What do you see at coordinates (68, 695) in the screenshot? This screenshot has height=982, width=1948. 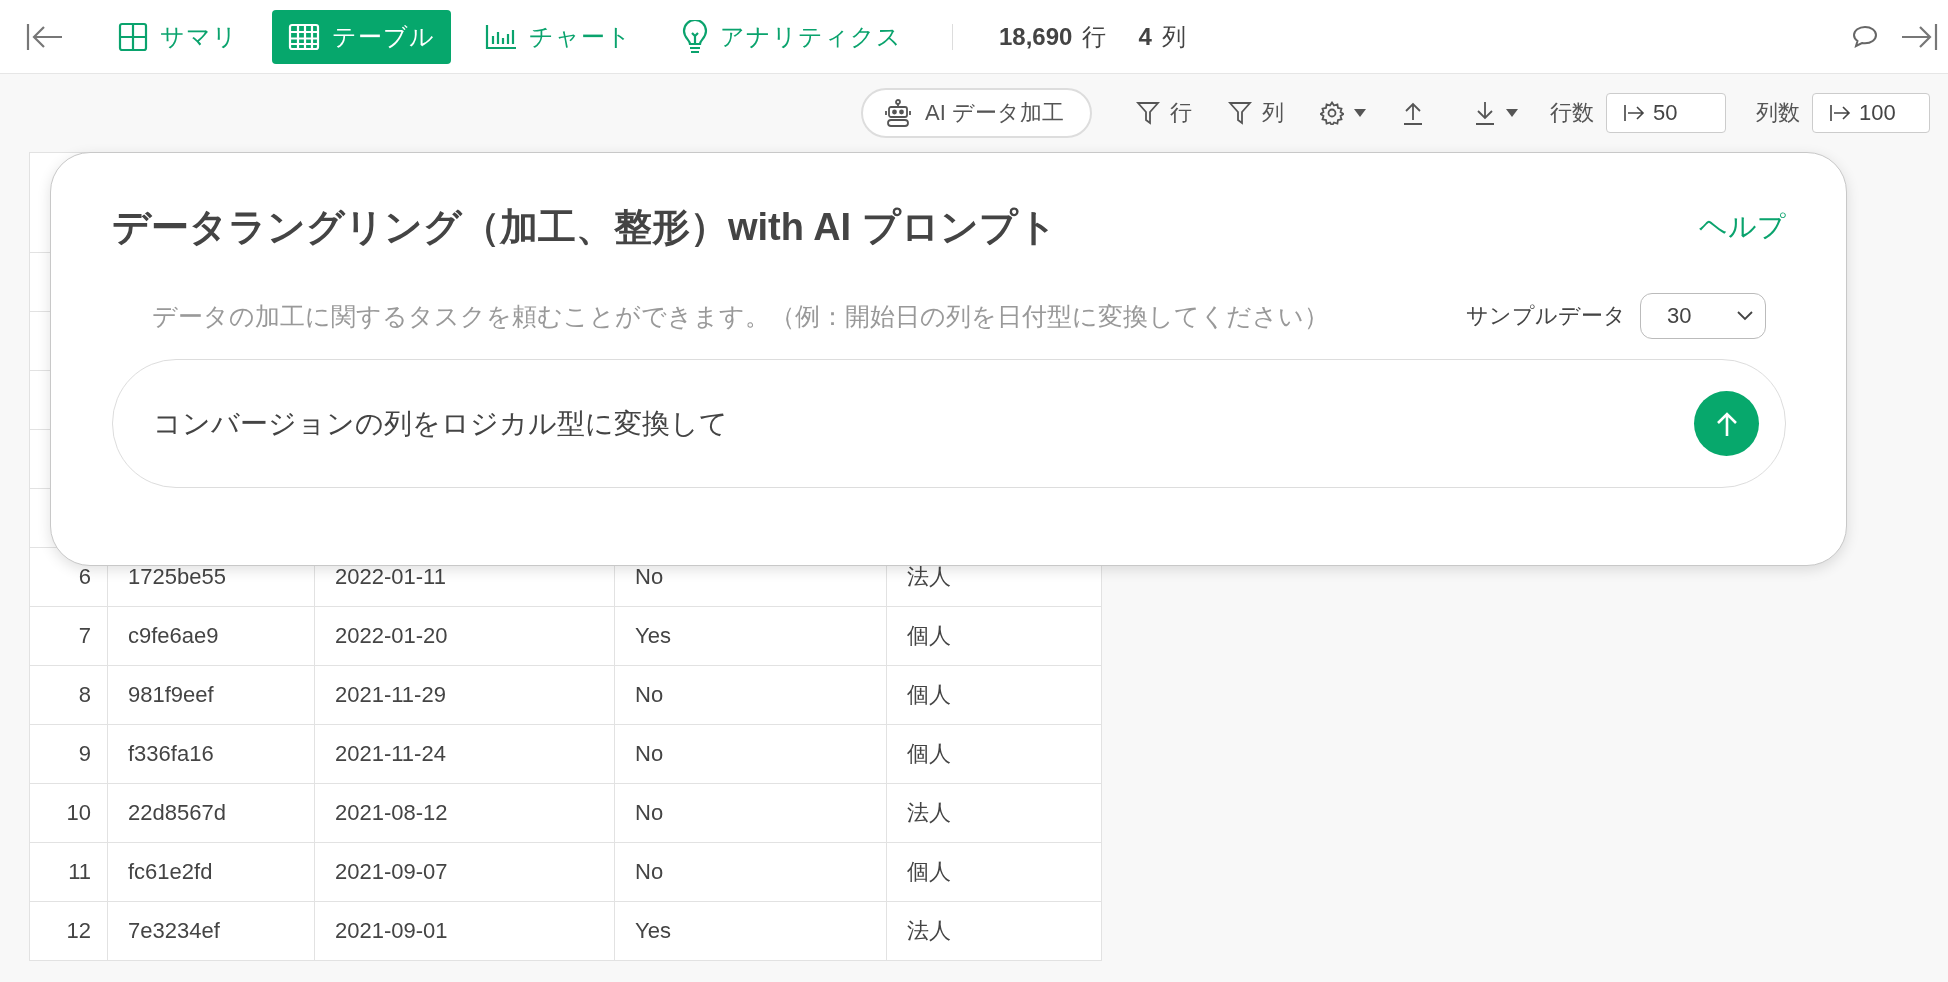 I see `row-number: 8` at bounding box center [68, 695].